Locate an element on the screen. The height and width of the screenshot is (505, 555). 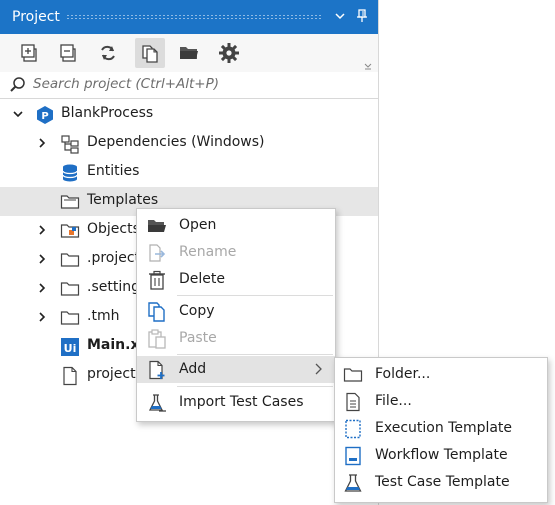
menu-item-label: Copy is located at coordinates (197, 311).